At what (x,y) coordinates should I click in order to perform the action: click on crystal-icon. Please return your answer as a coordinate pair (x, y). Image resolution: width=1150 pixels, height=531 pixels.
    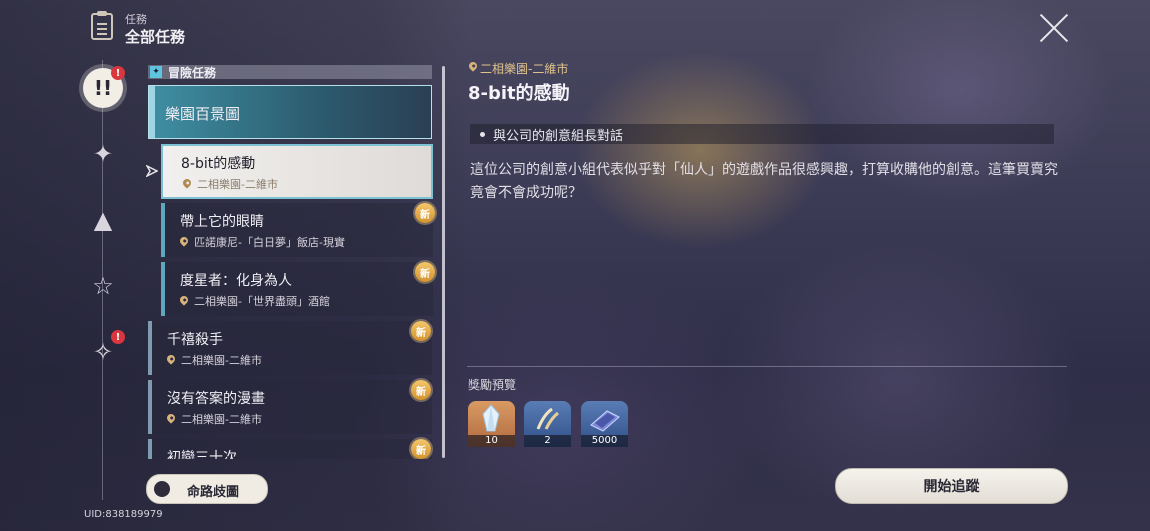
    Looking at the image, I should click on (491, 418).